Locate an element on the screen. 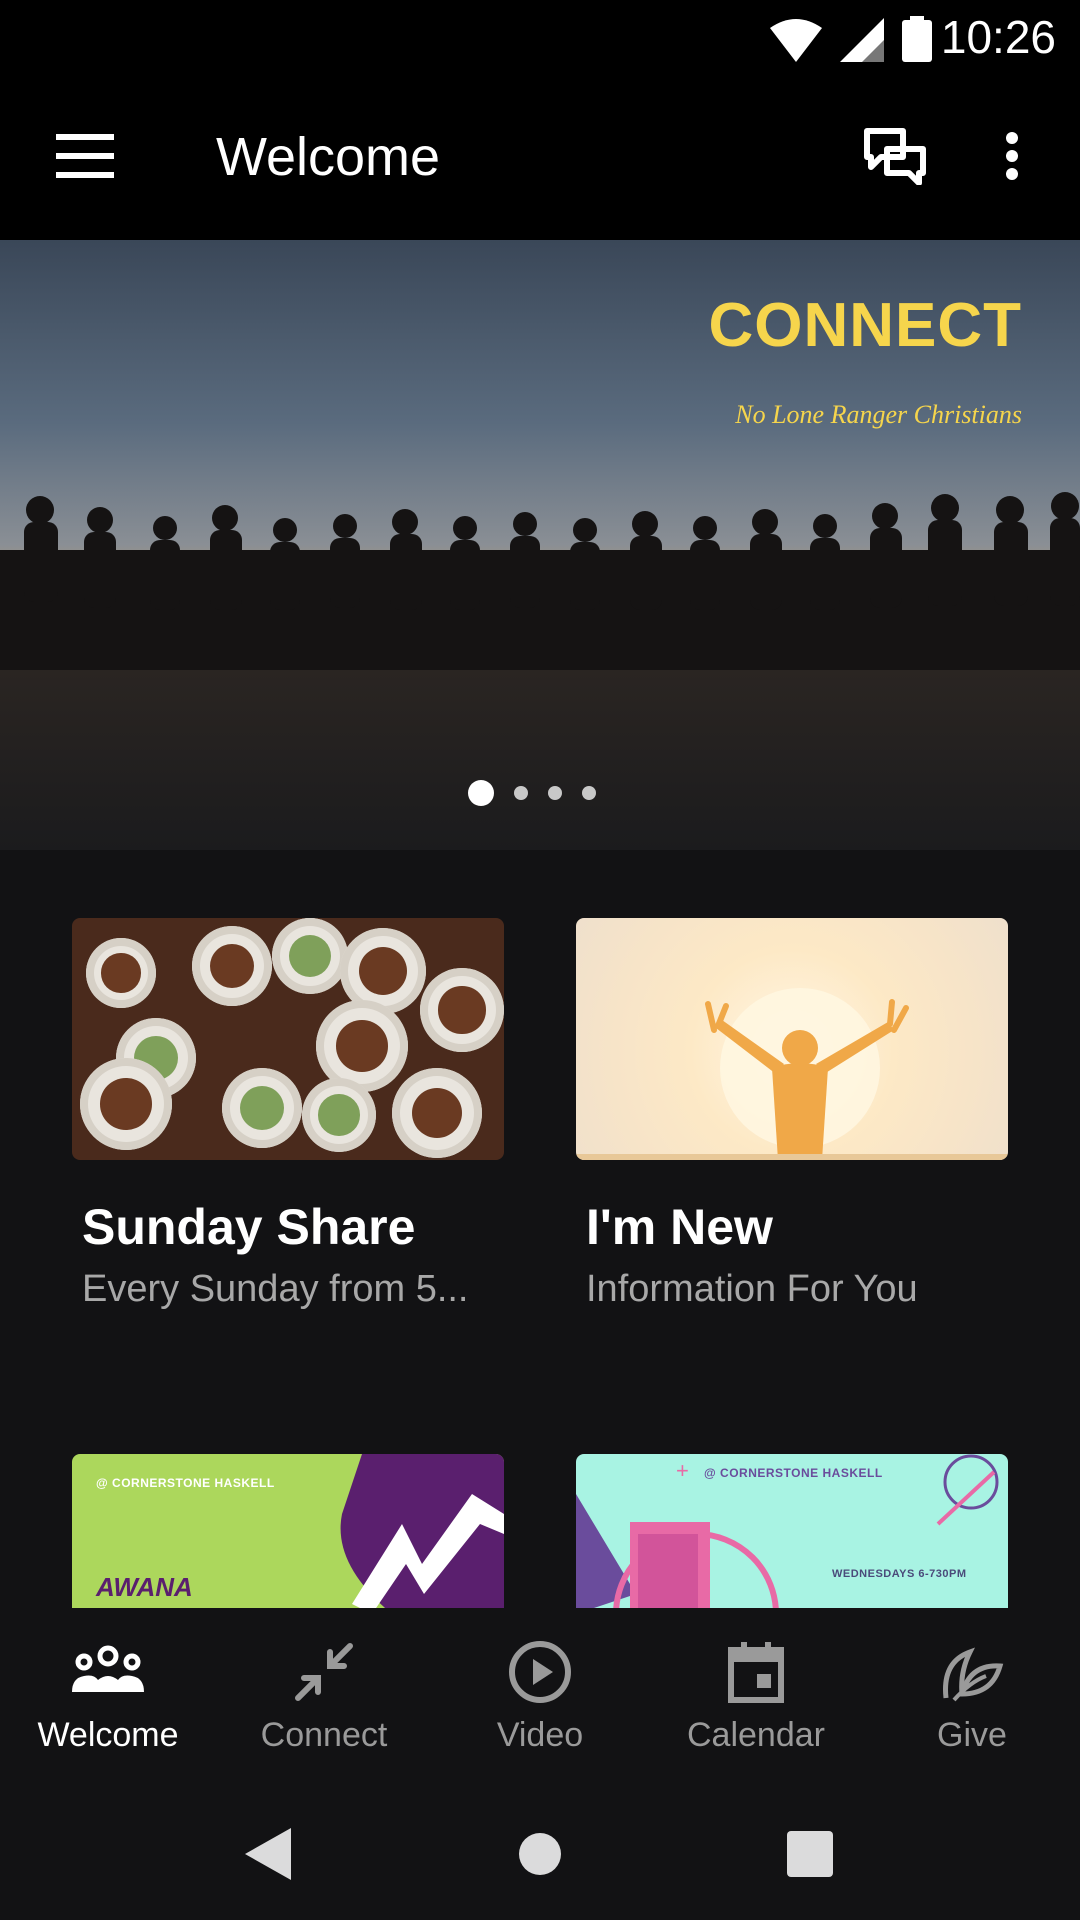  person-silhouette is located at coordinates (792, 1074).